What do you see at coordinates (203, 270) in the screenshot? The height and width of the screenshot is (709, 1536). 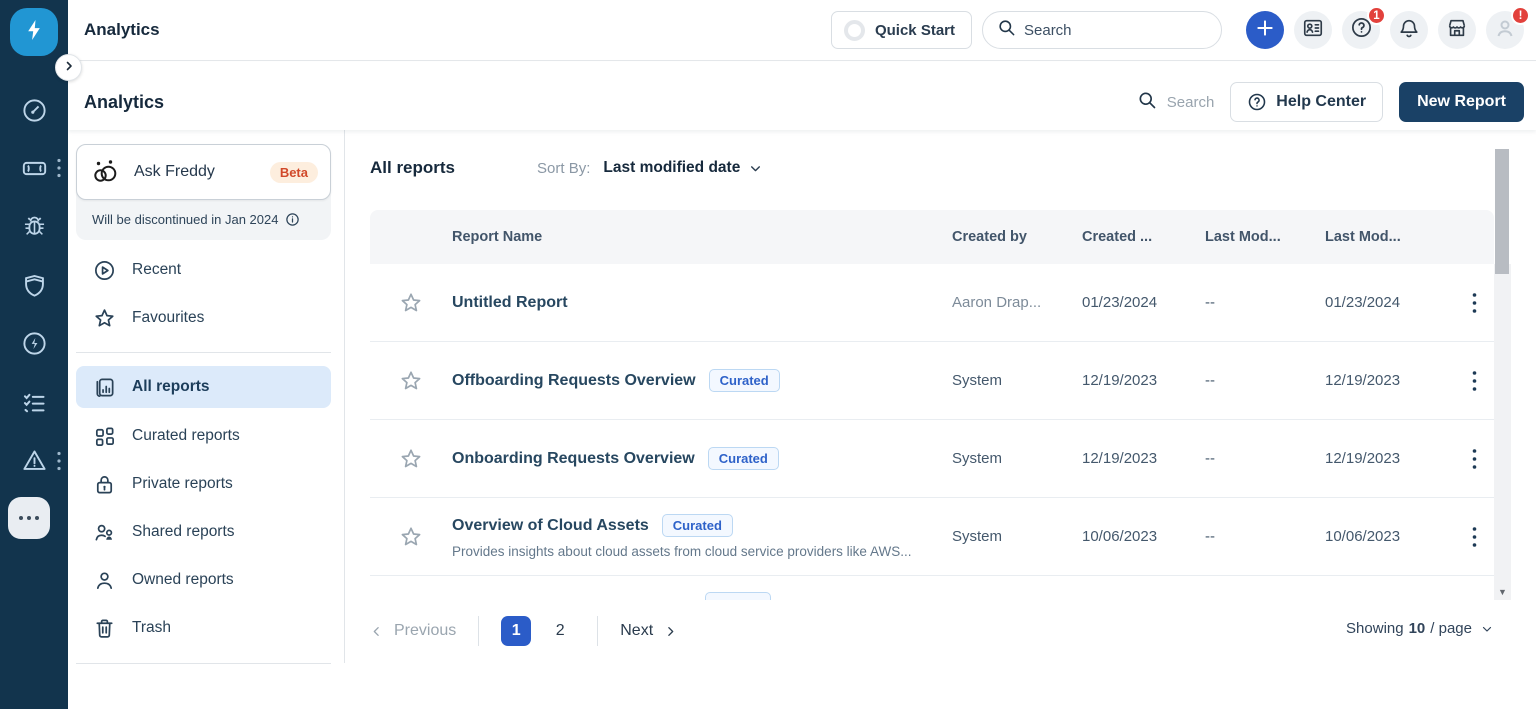 I see `nav-item-recent: Recent` at bounding box center [203, 270].